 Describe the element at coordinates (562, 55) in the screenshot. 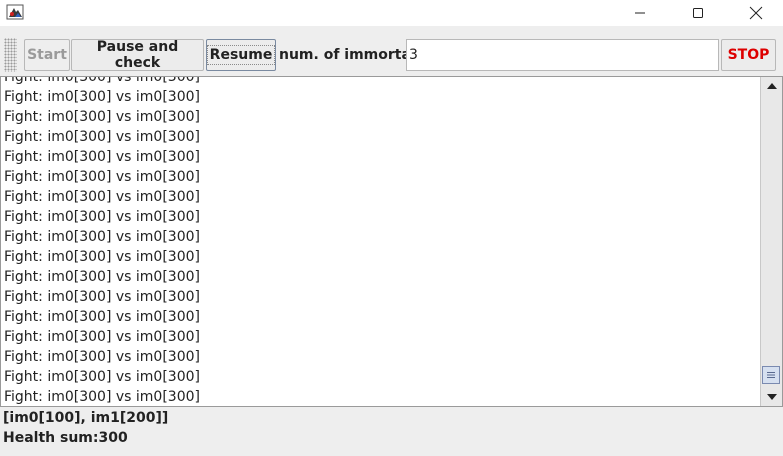

I see `immortals-count-input` at that location.